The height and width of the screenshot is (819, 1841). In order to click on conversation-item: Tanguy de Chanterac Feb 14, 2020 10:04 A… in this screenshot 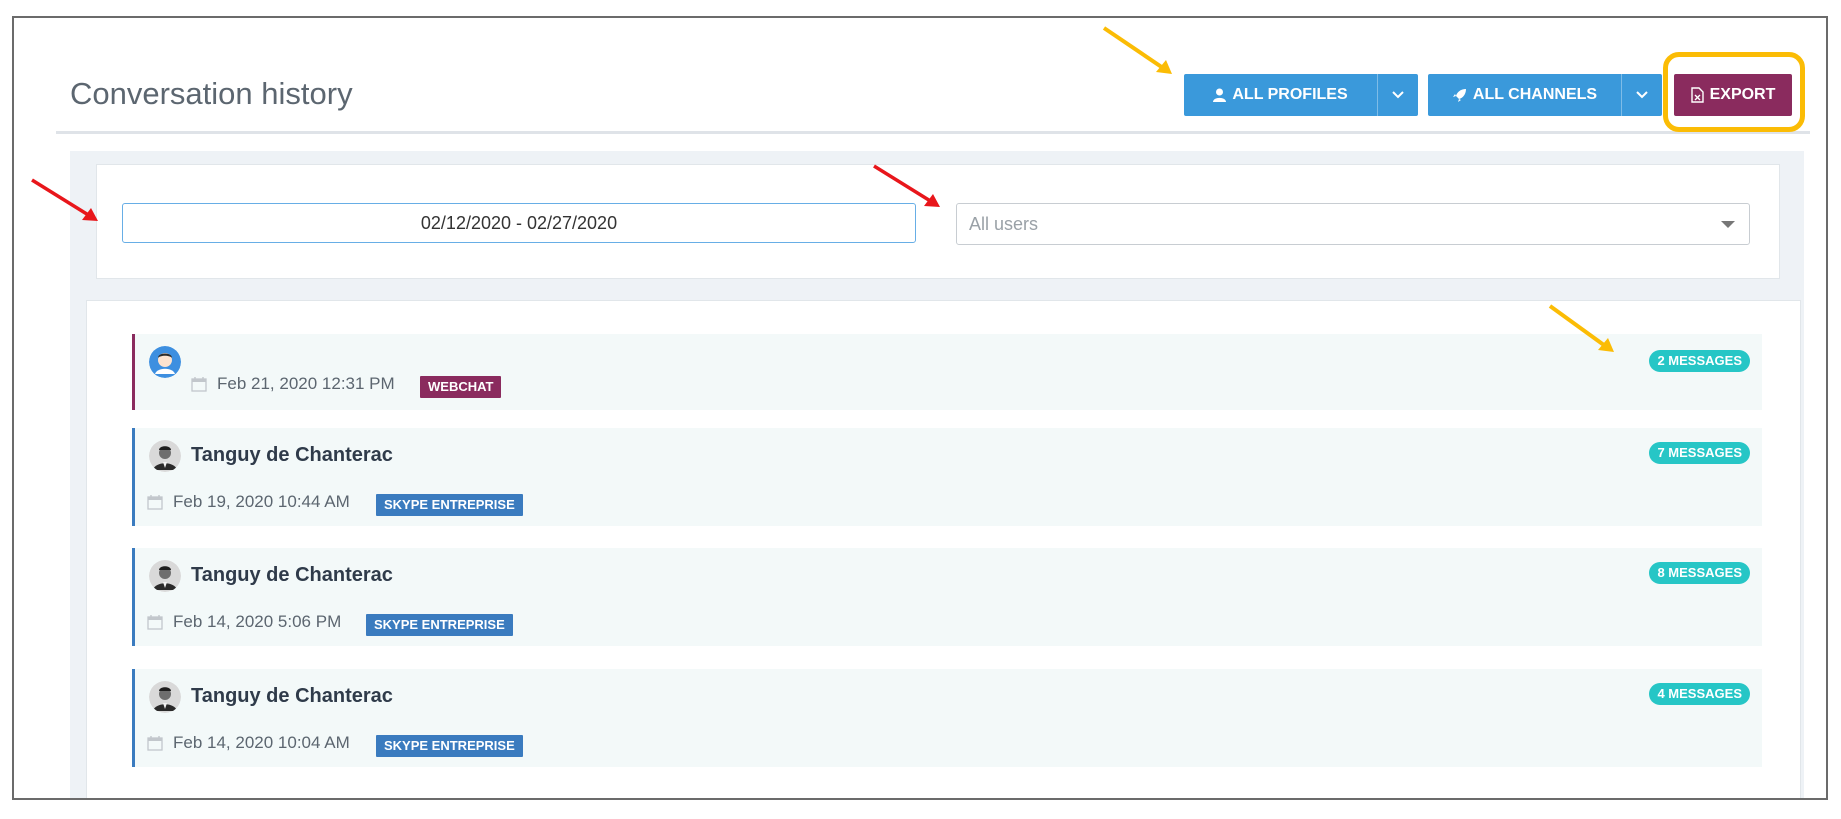, I will do `click(947, 718)`.